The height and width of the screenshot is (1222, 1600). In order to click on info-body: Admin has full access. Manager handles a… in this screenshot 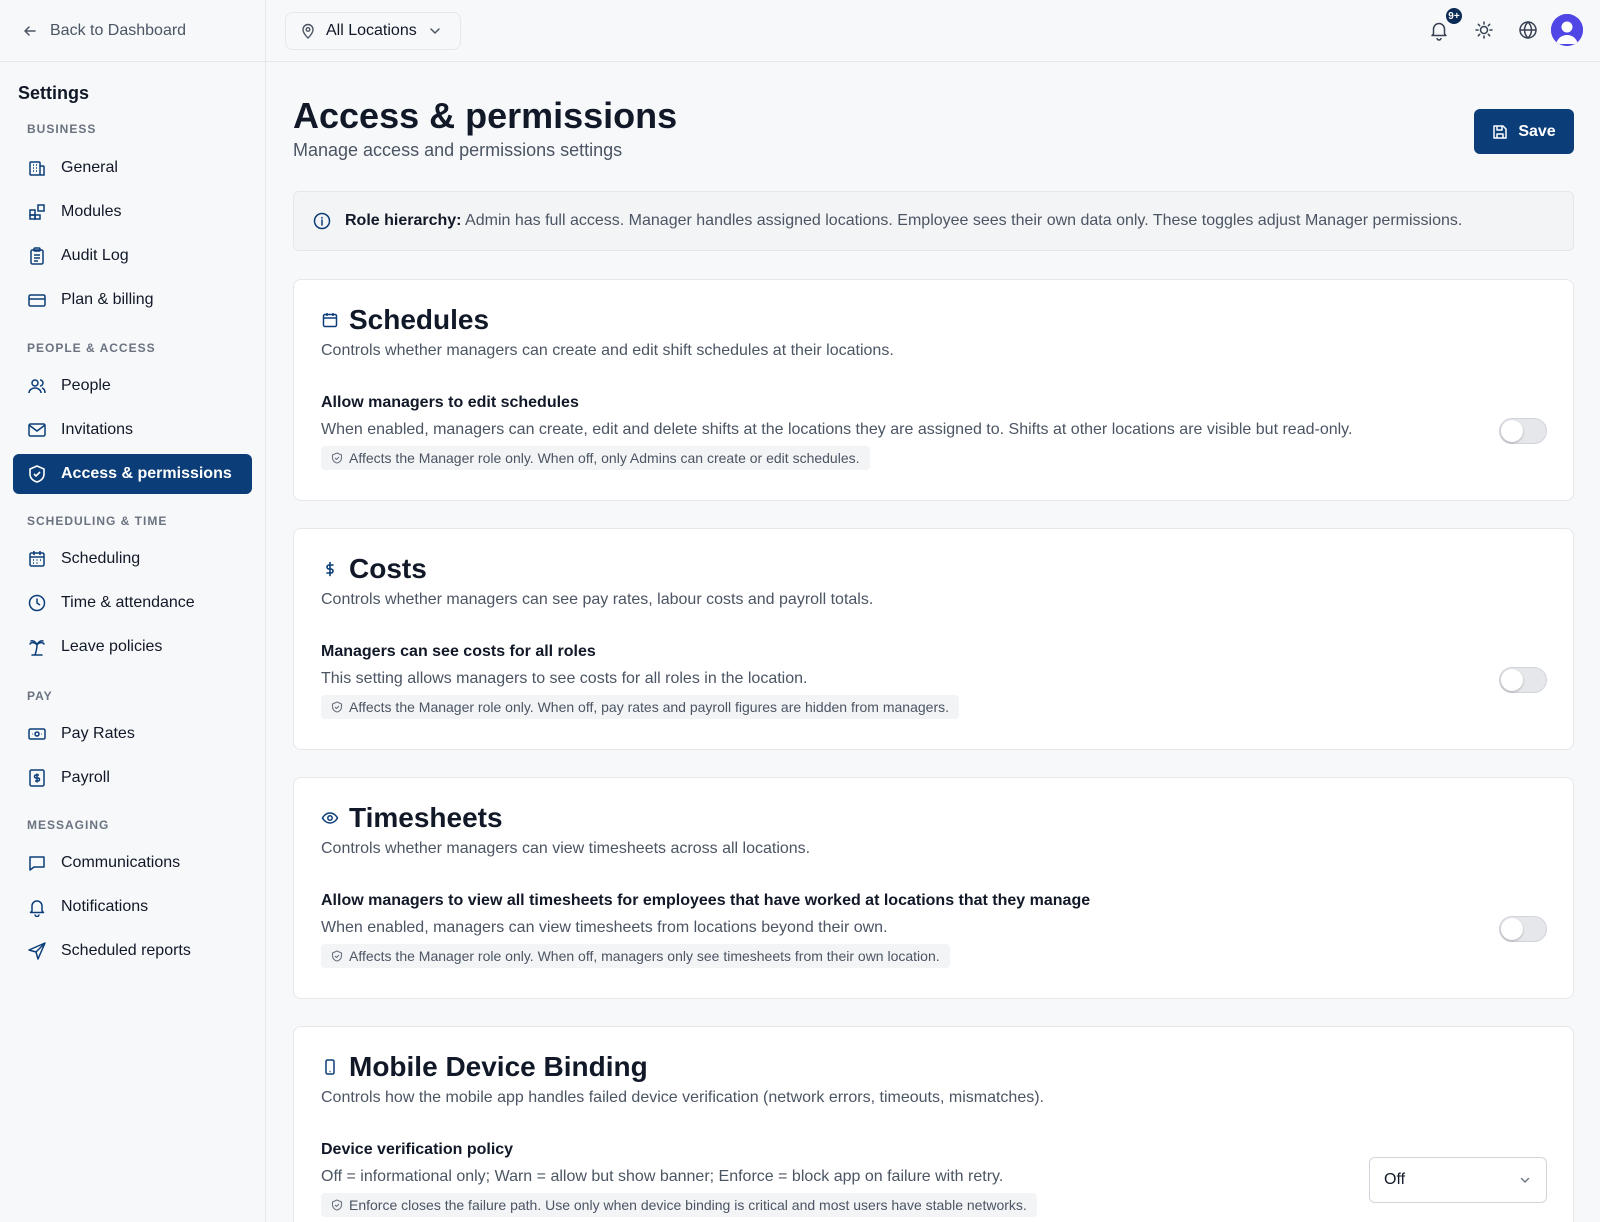, I will do `click(964, 220)`.